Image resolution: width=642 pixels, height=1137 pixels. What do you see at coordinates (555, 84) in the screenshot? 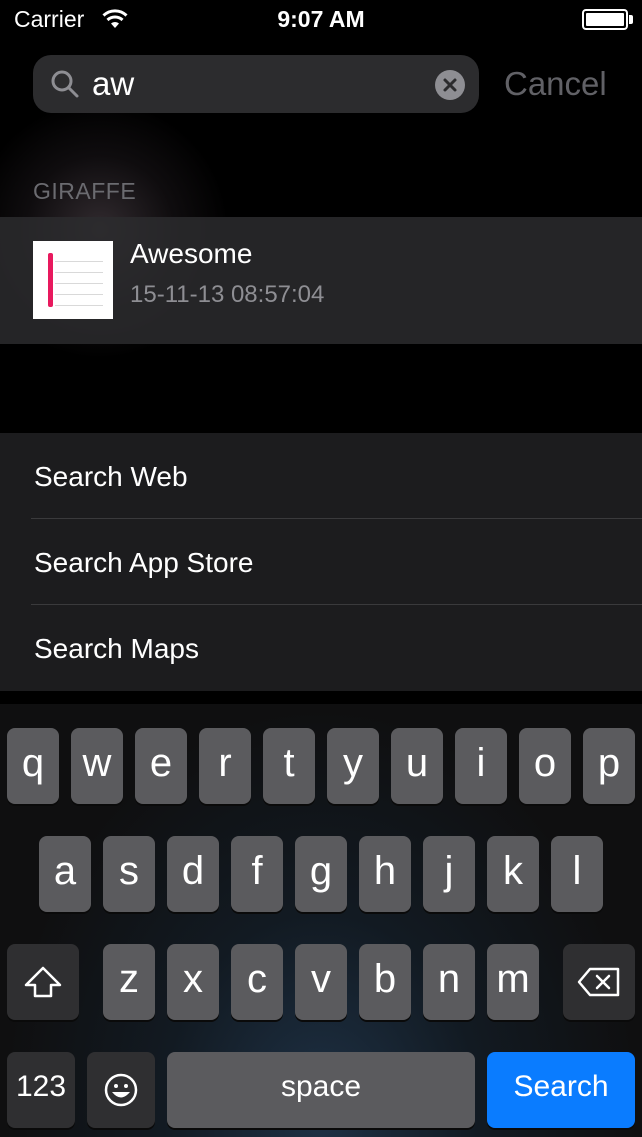
I see `cancel-button: Cancel` at bounding box center [555, 84].